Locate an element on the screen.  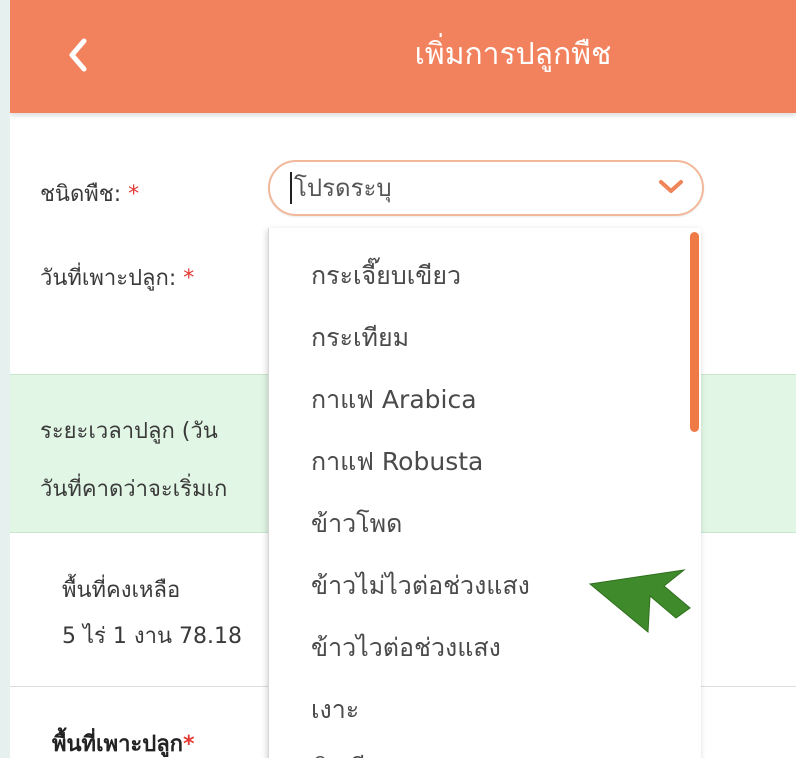
dropdown-option: กาแฟ Robusta is located at coordinates (397, 462).